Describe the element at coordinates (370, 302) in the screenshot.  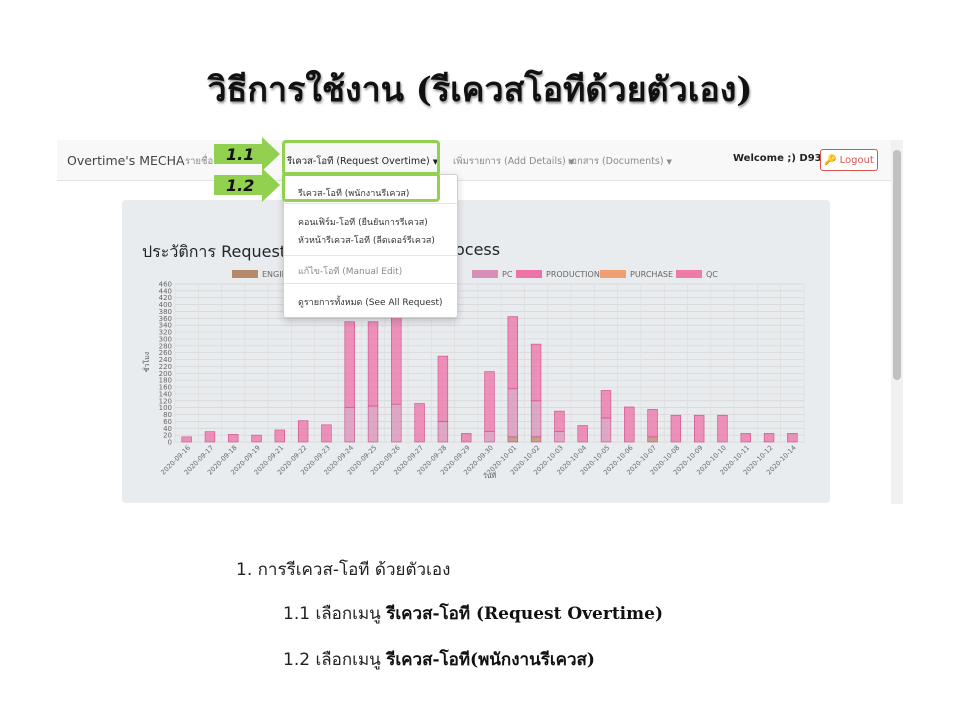
I see `dropdown-item-see-all-request: ดูรายการทั้งหมด (See All Request)` at that location.